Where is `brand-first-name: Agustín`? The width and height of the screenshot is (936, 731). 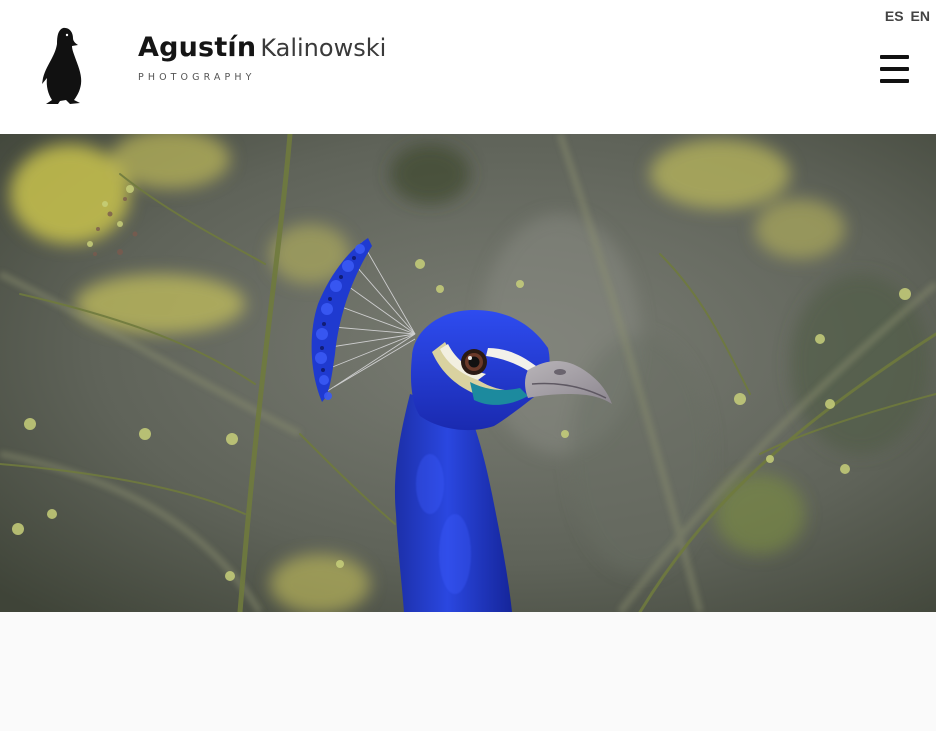
brand-first-name: Agustín is located at coordinates (197, 47).